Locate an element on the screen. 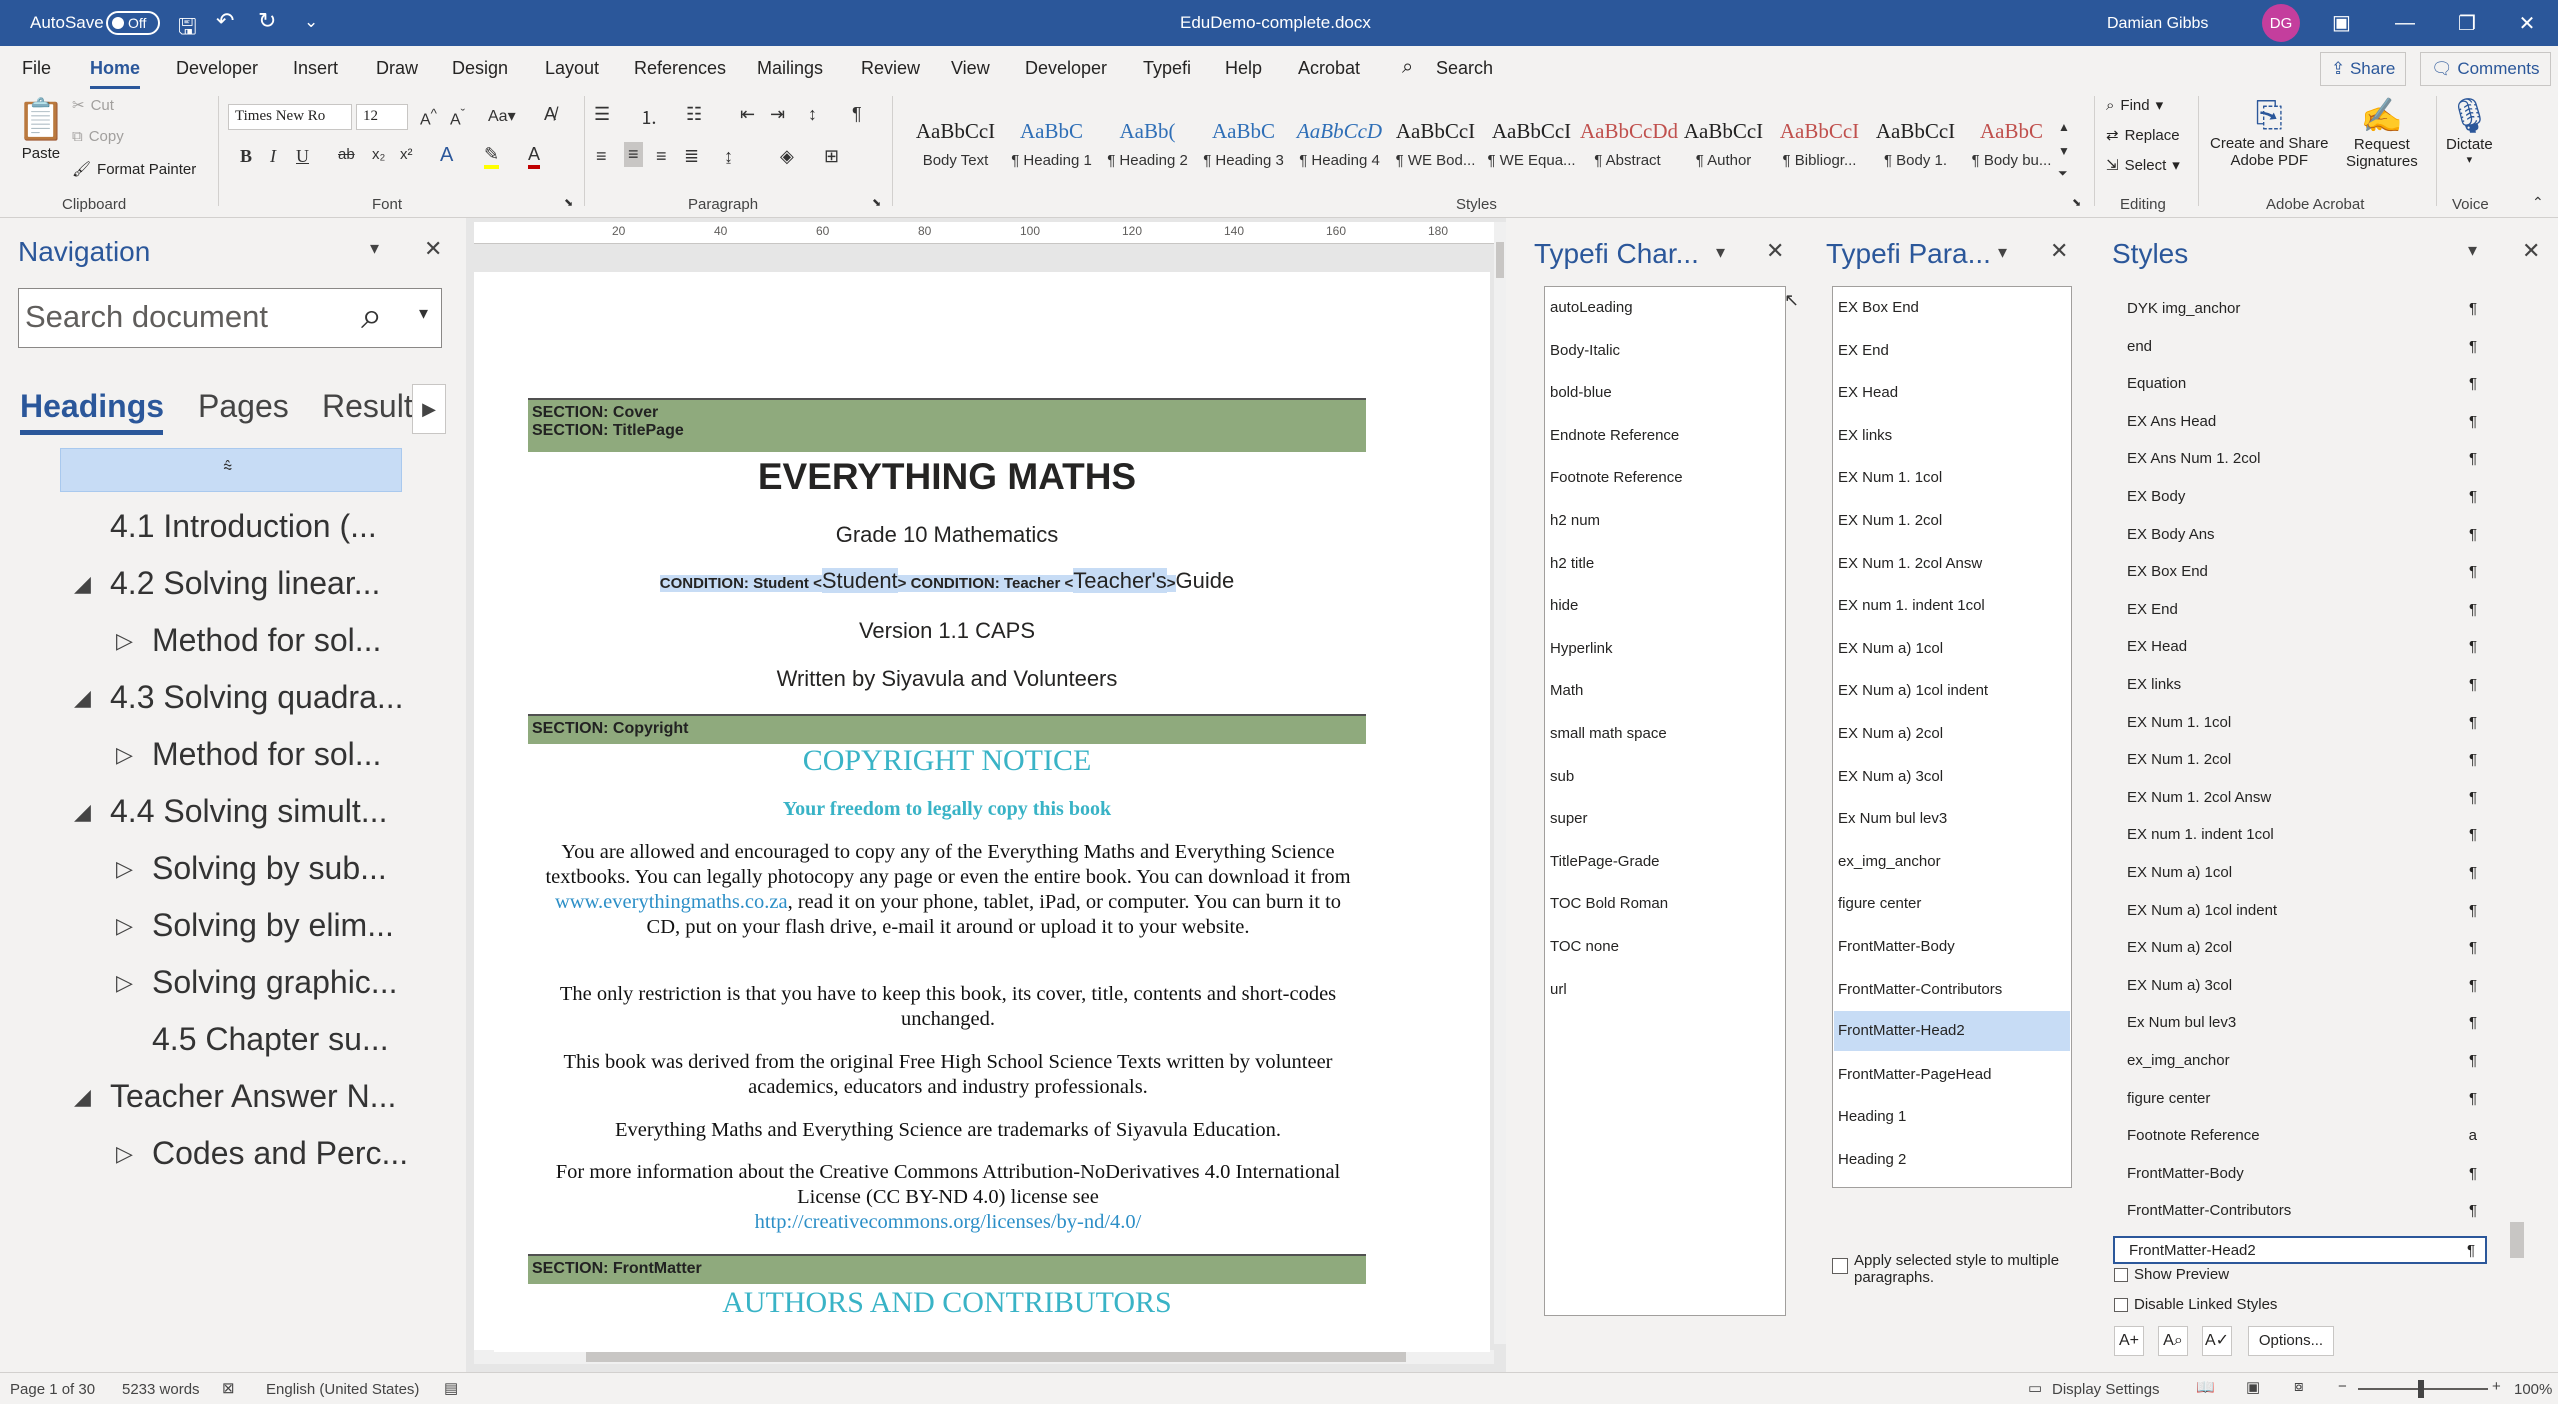  font-size-combo: 12 is located at coordinates (382, 117).